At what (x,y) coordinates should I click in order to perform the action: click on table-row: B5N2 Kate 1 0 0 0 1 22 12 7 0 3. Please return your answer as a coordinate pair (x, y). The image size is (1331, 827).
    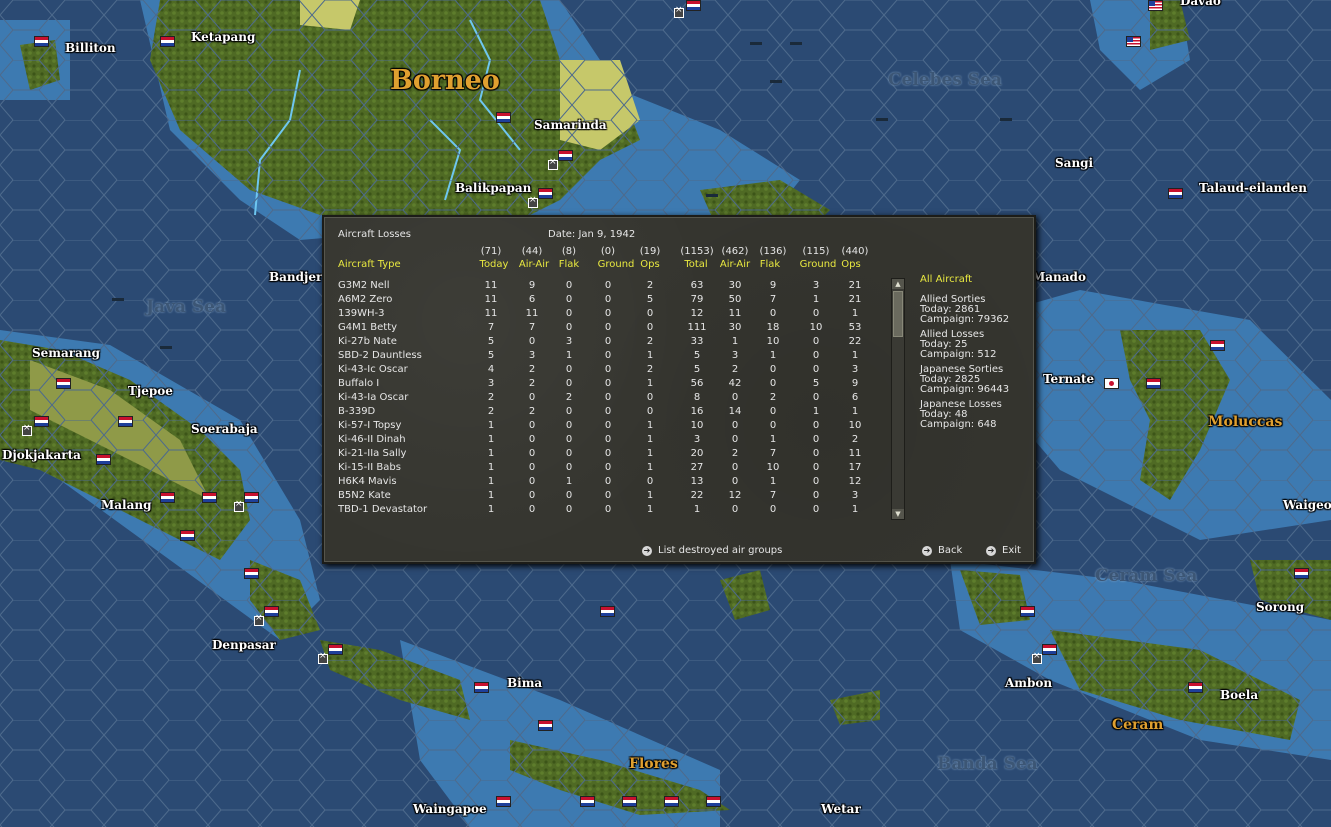
    Looking at the image, I should click on (608, 496).